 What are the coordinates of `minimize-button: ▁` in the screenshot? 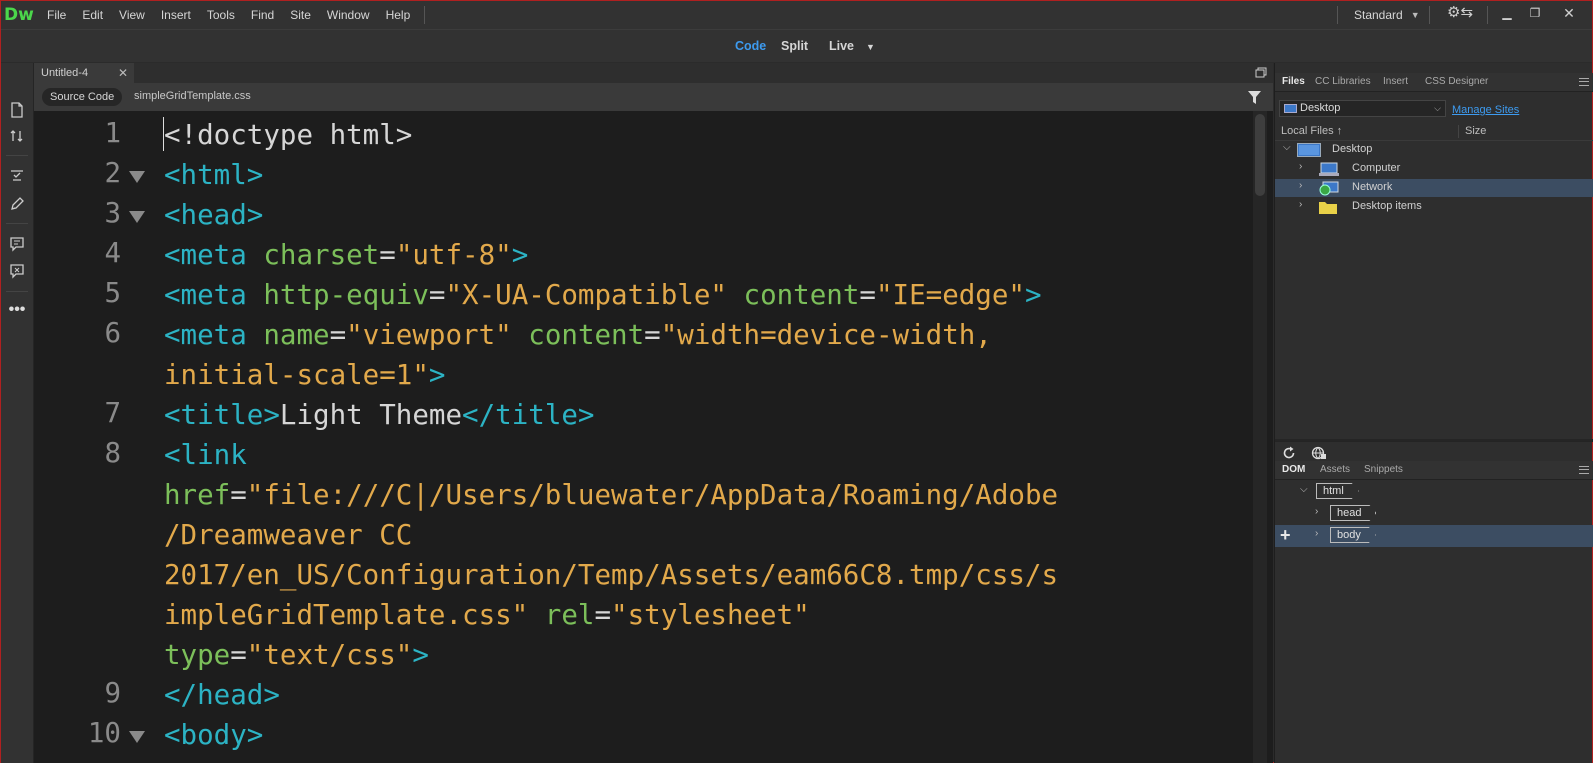 It's located at (1507, 14).